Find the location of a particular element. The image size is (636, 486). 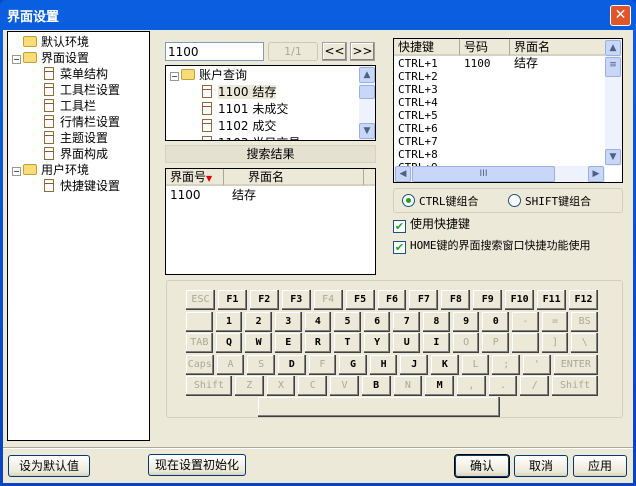

home-search-checkbox: ✔ HOME键的界面搜索窗口快捷功能使用 is located at coordinates (492, 245).